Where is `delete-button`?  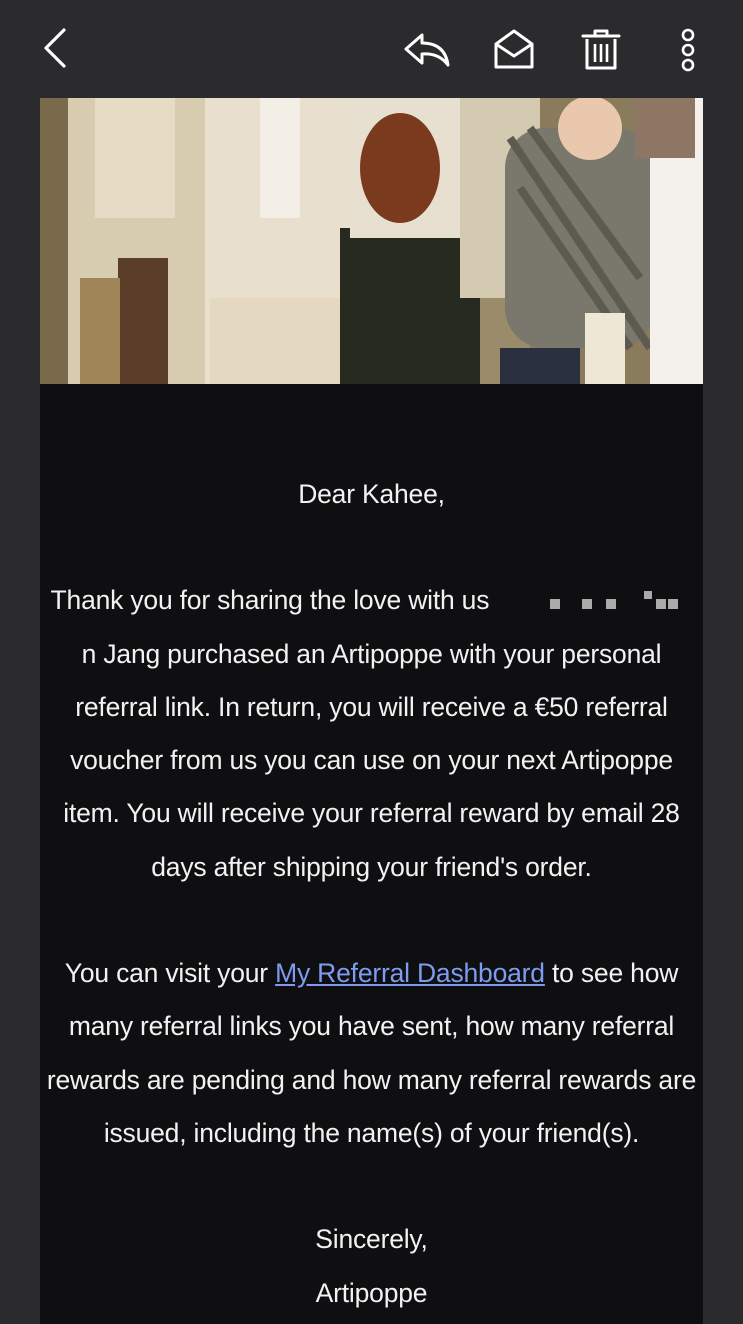 delete-button is located at coordinates (601, 49).